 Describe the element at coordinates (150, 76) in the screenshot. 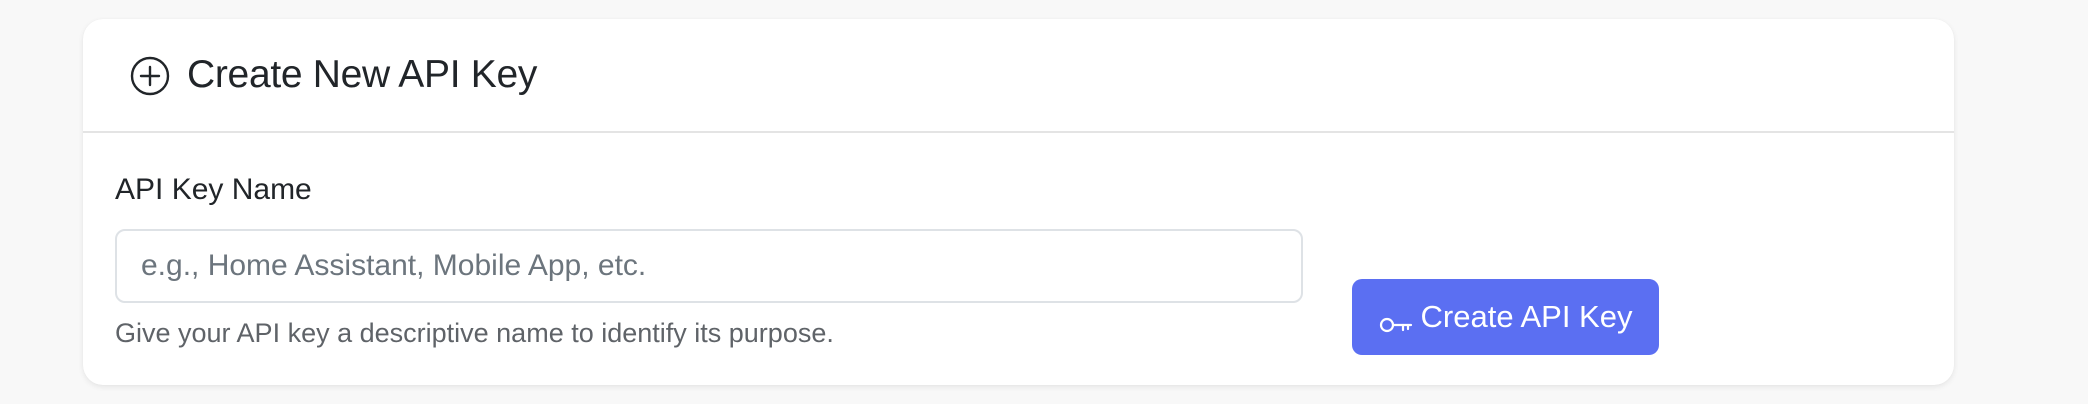

I see `plus-circle-icon` at that location.